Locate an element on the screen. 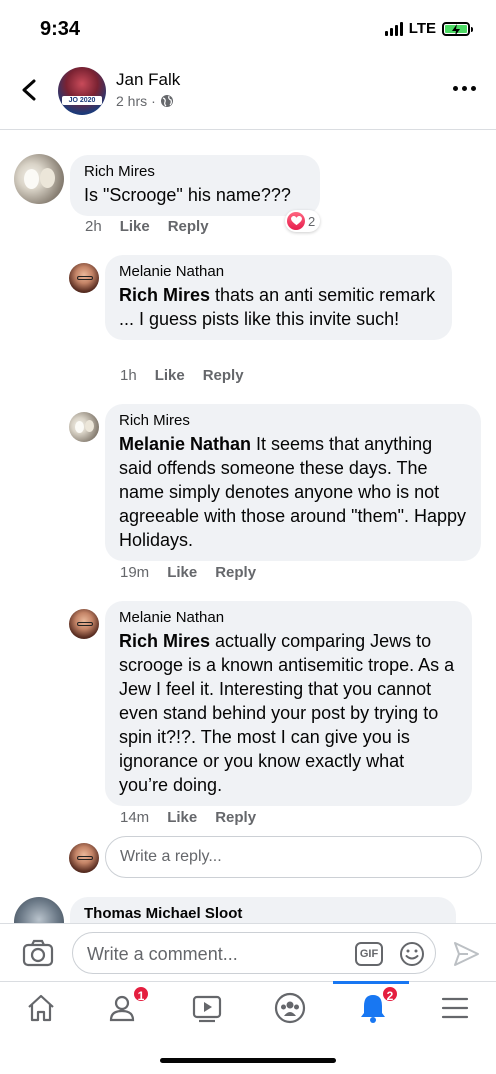  smiley-icon is located at coordinates (412, 954).